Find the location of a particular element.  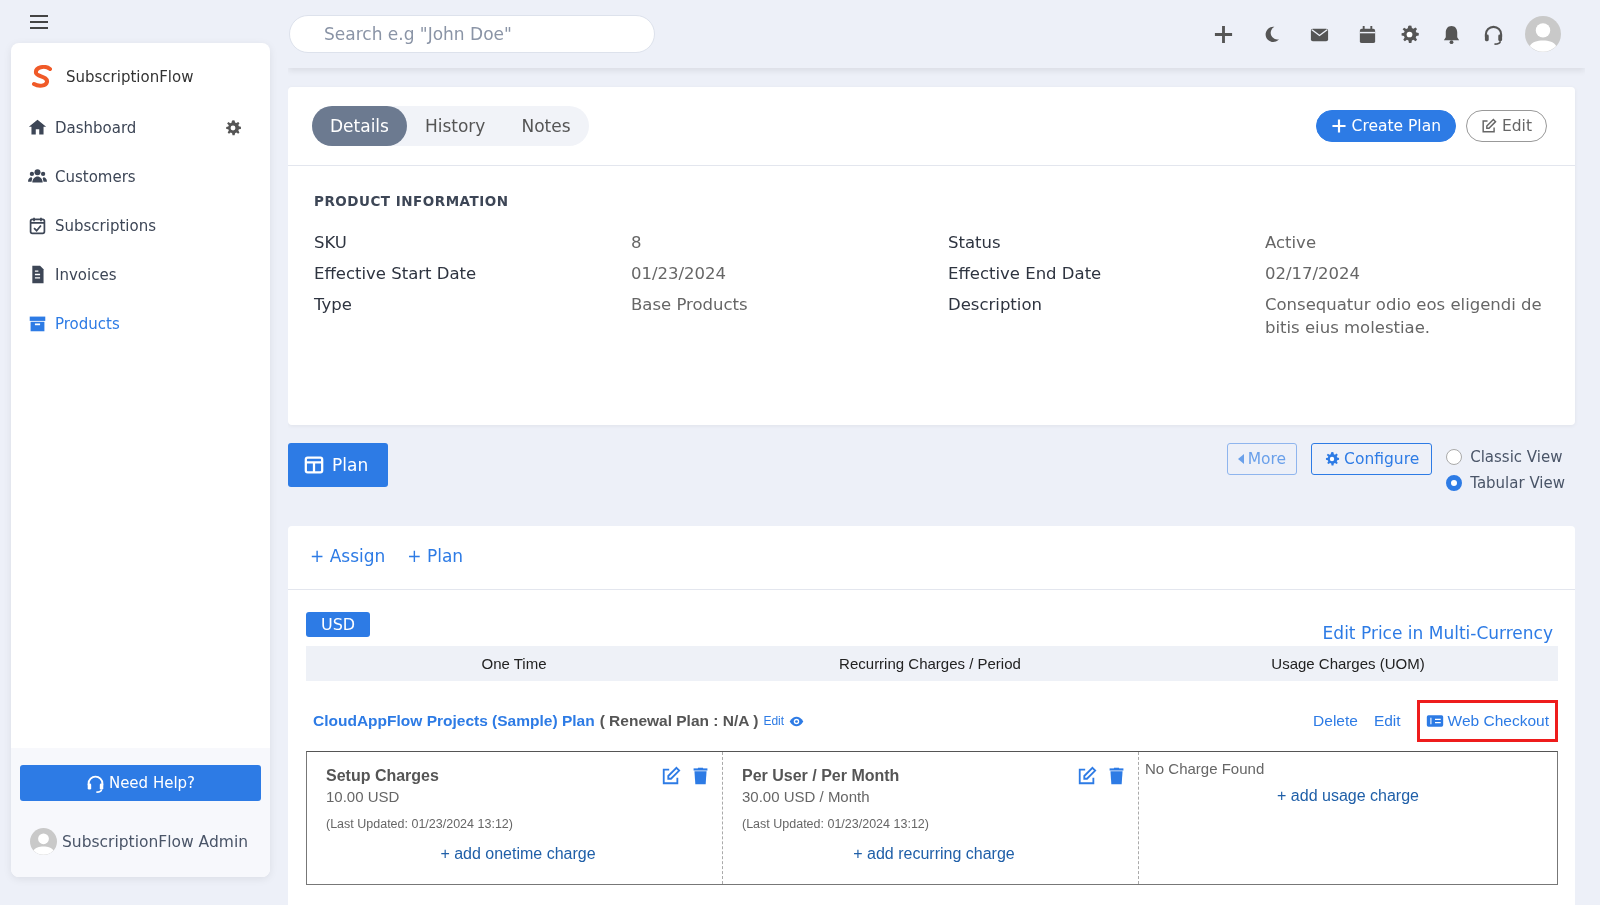

tab: History is located at coordinates (455, 126).